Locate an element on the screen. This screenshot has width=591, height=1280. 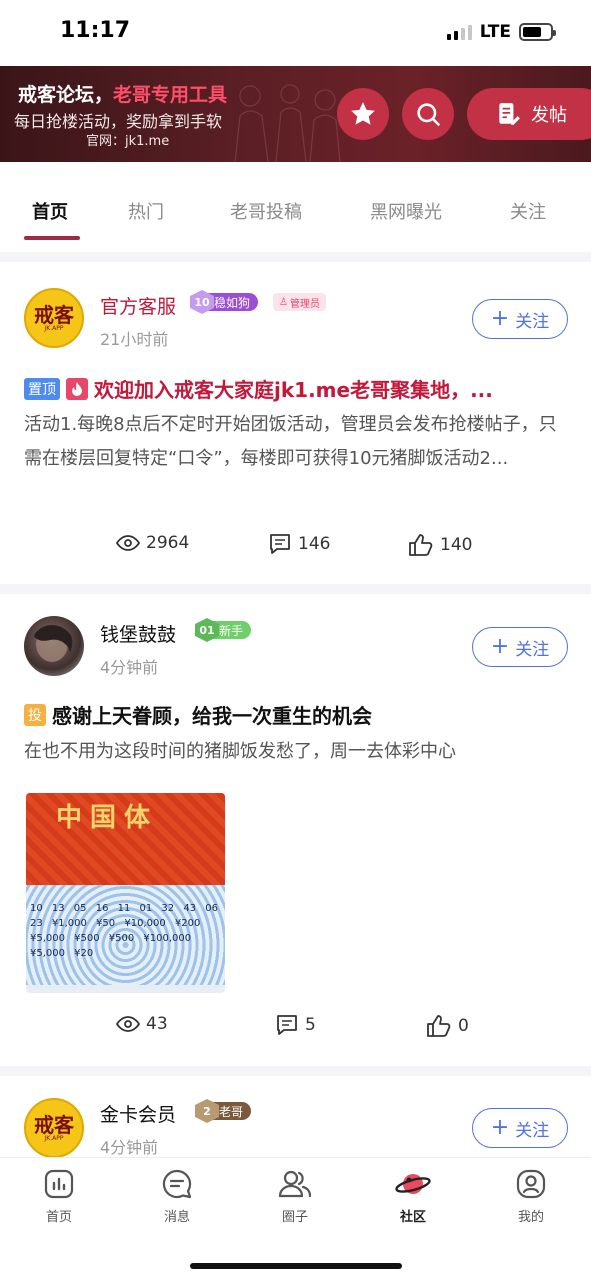
avatar-portrait-icon is located at coordinates (53, 643).